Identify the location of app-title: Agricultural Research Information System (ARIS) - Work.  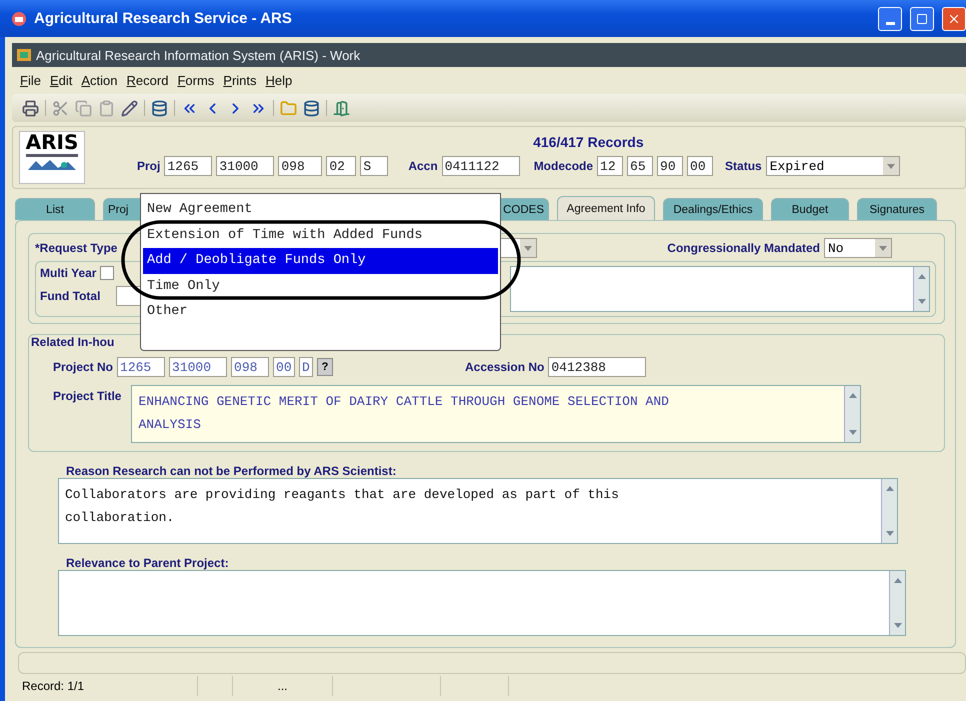
(198, 55).